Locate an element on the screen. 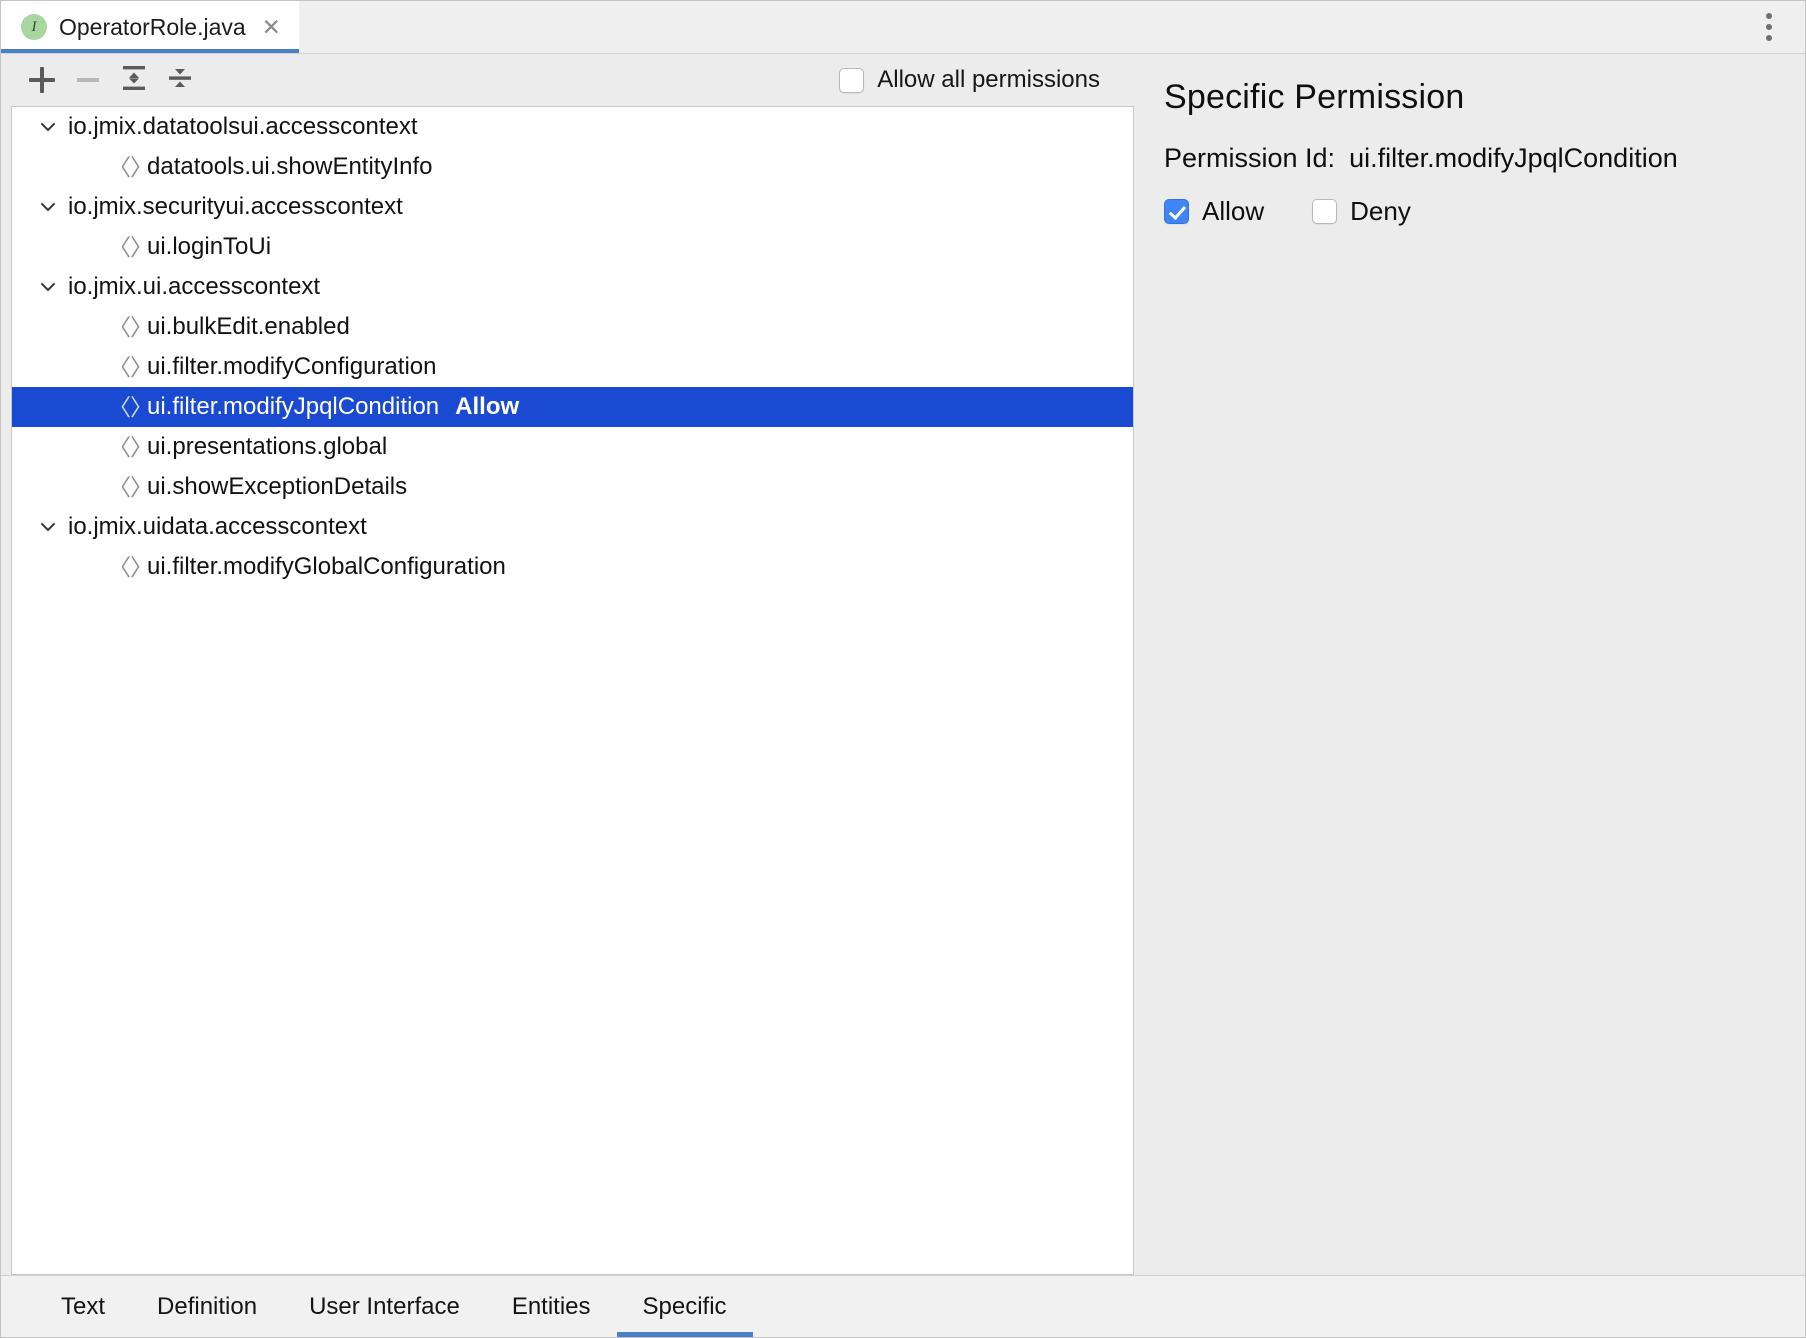 This screenshot has height=1338, width=1806. tab-specific: Specific is located at coordinates (684, 1306).